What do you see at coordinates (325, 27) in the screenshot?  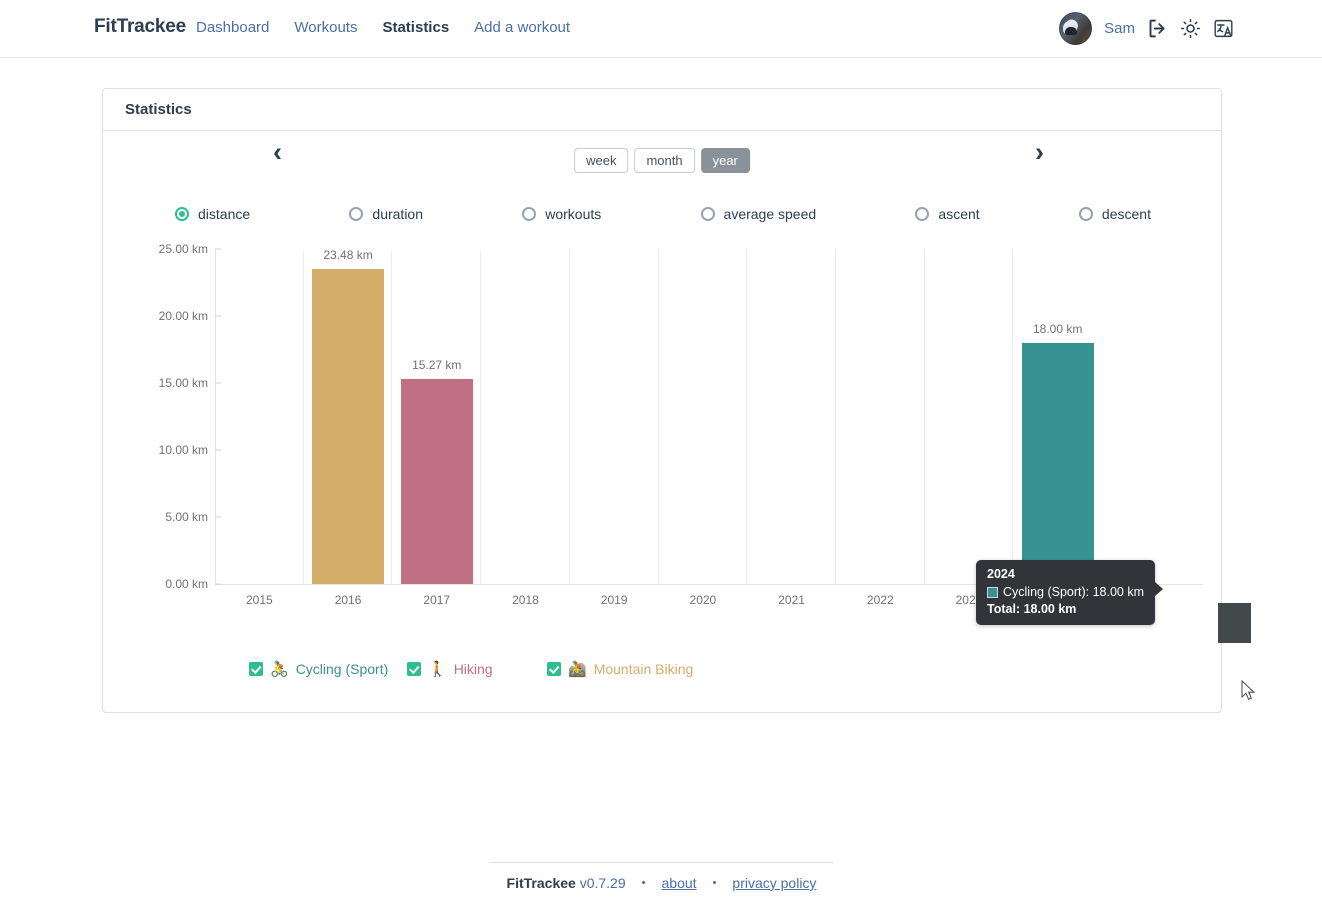 I see `nav-item-workouts: Workouts` at bounding box center [325, 27].